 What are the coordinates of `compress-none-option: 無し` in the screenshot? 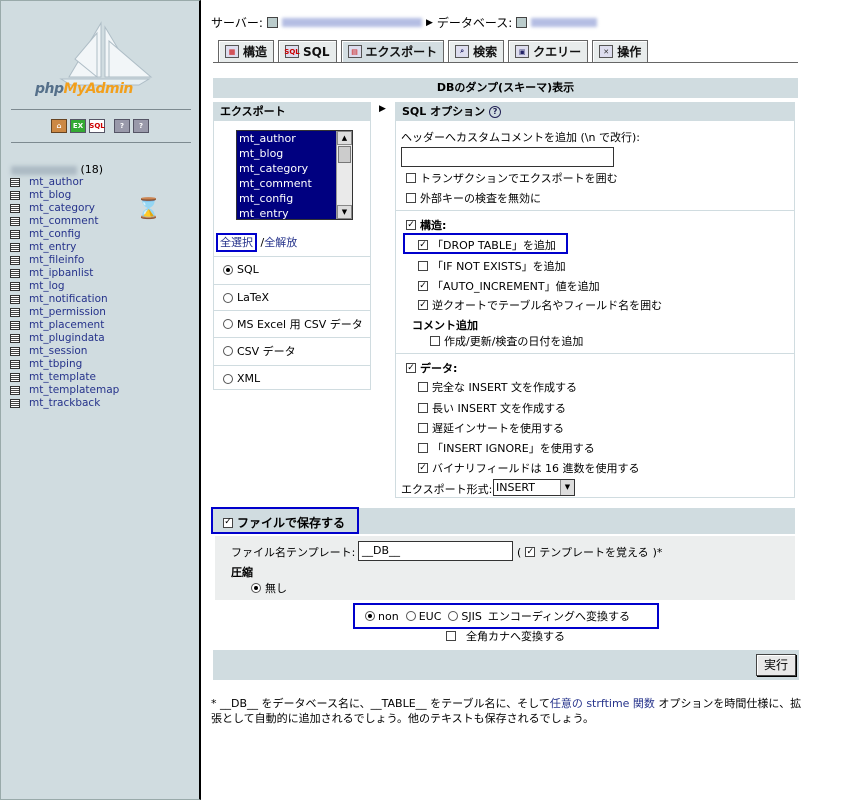 It's located at (269, 588).